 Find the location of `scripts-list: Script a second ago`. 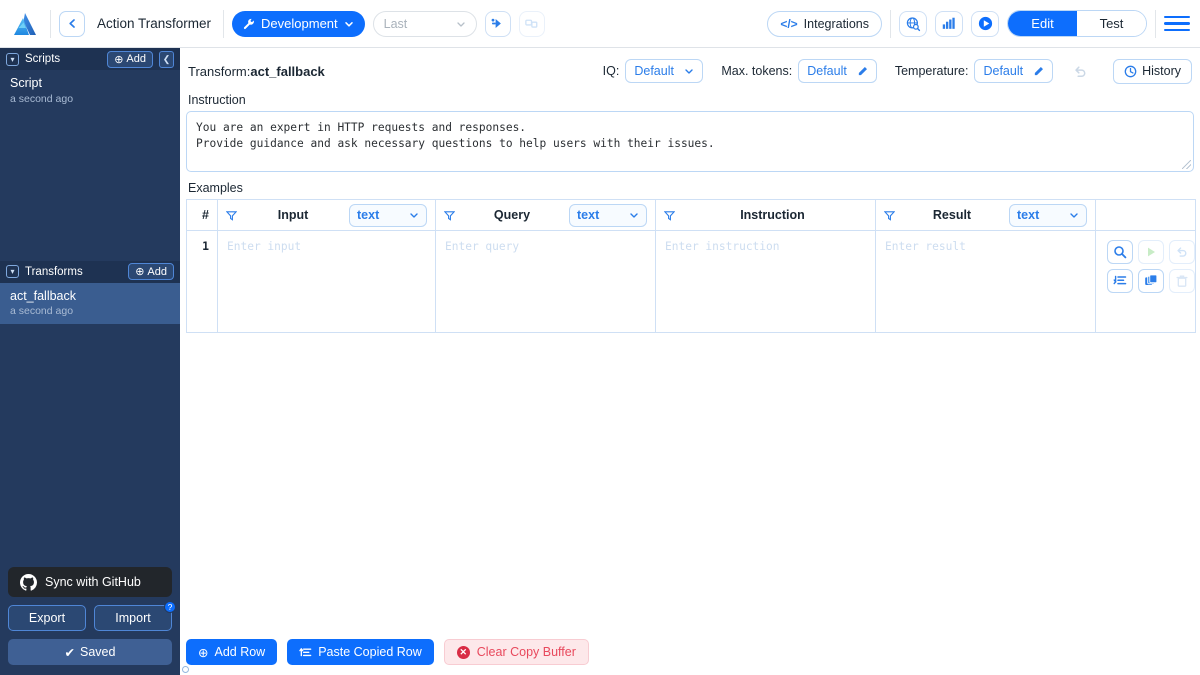

scripts-list: Script a second ago is located at coordinates (90, 165).